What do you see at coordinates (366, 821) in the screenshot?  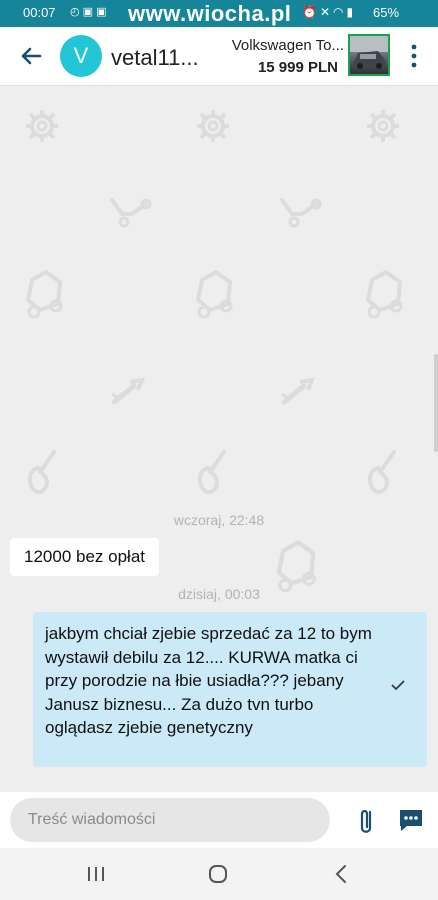 I see `paperclip-icon` at bounding box center [366, 821].